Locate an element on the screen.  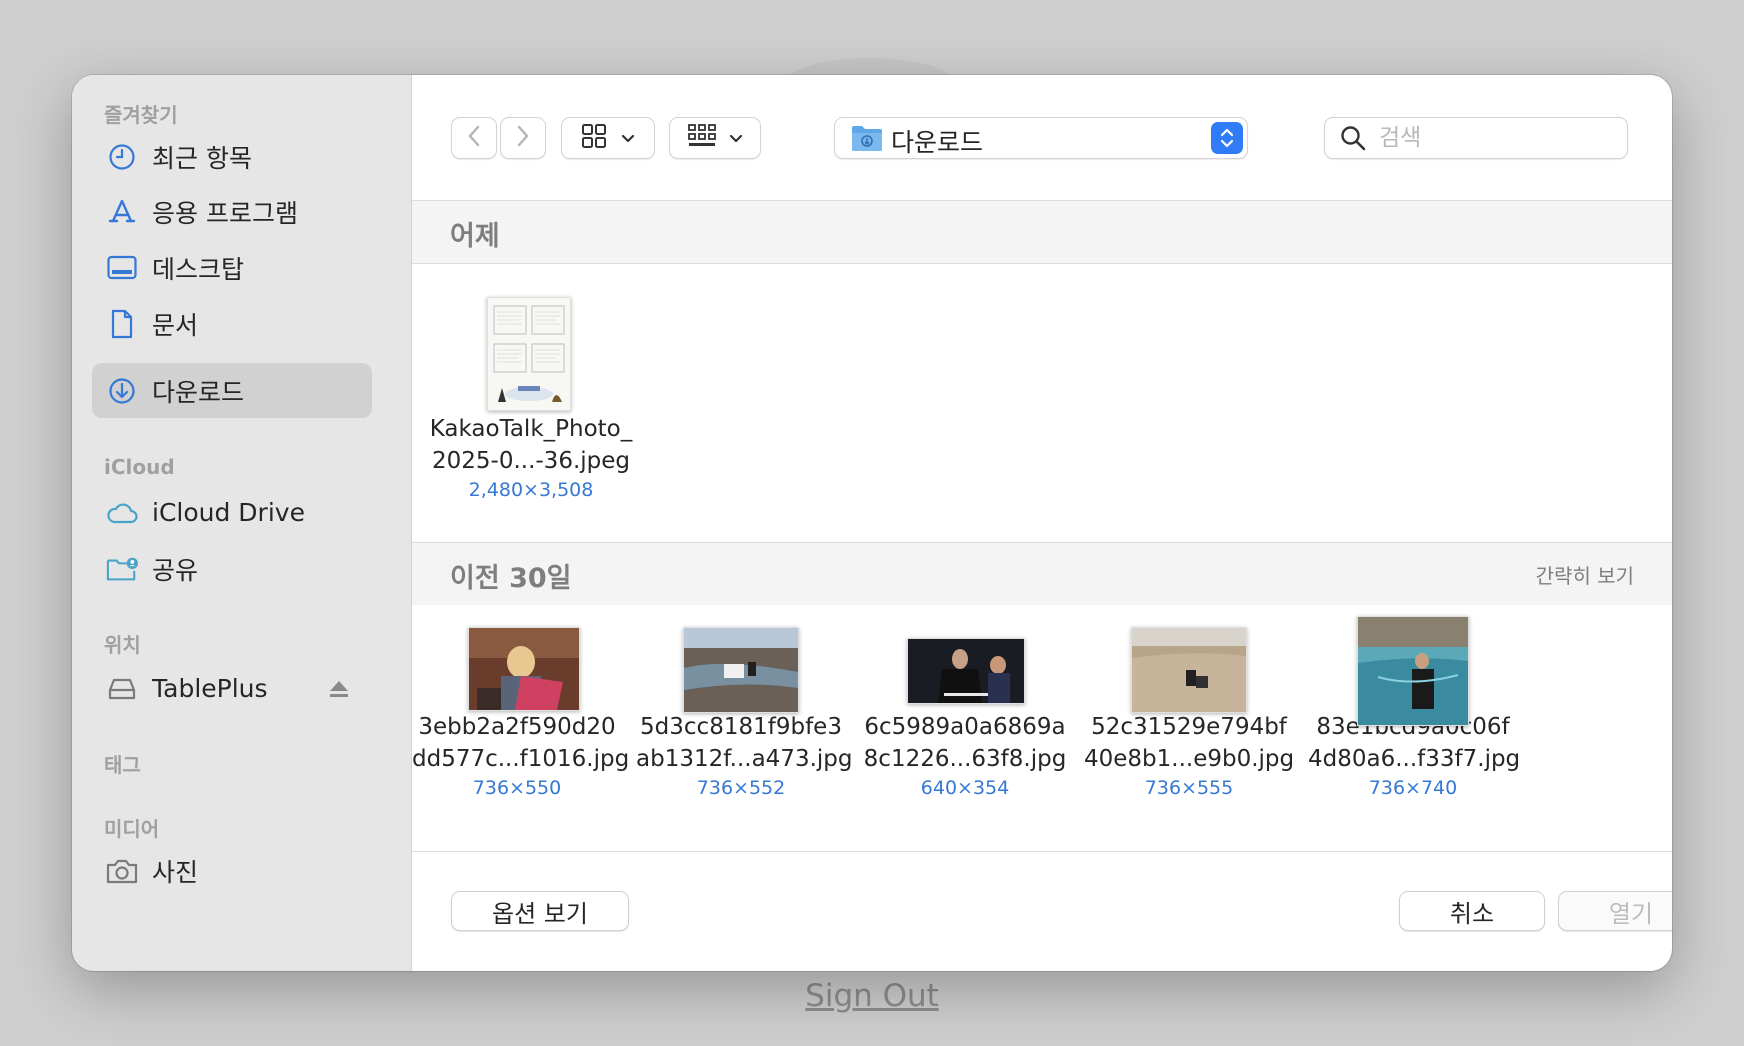
file-dimensions: 736×740 is located at coordinates (1413, 788).